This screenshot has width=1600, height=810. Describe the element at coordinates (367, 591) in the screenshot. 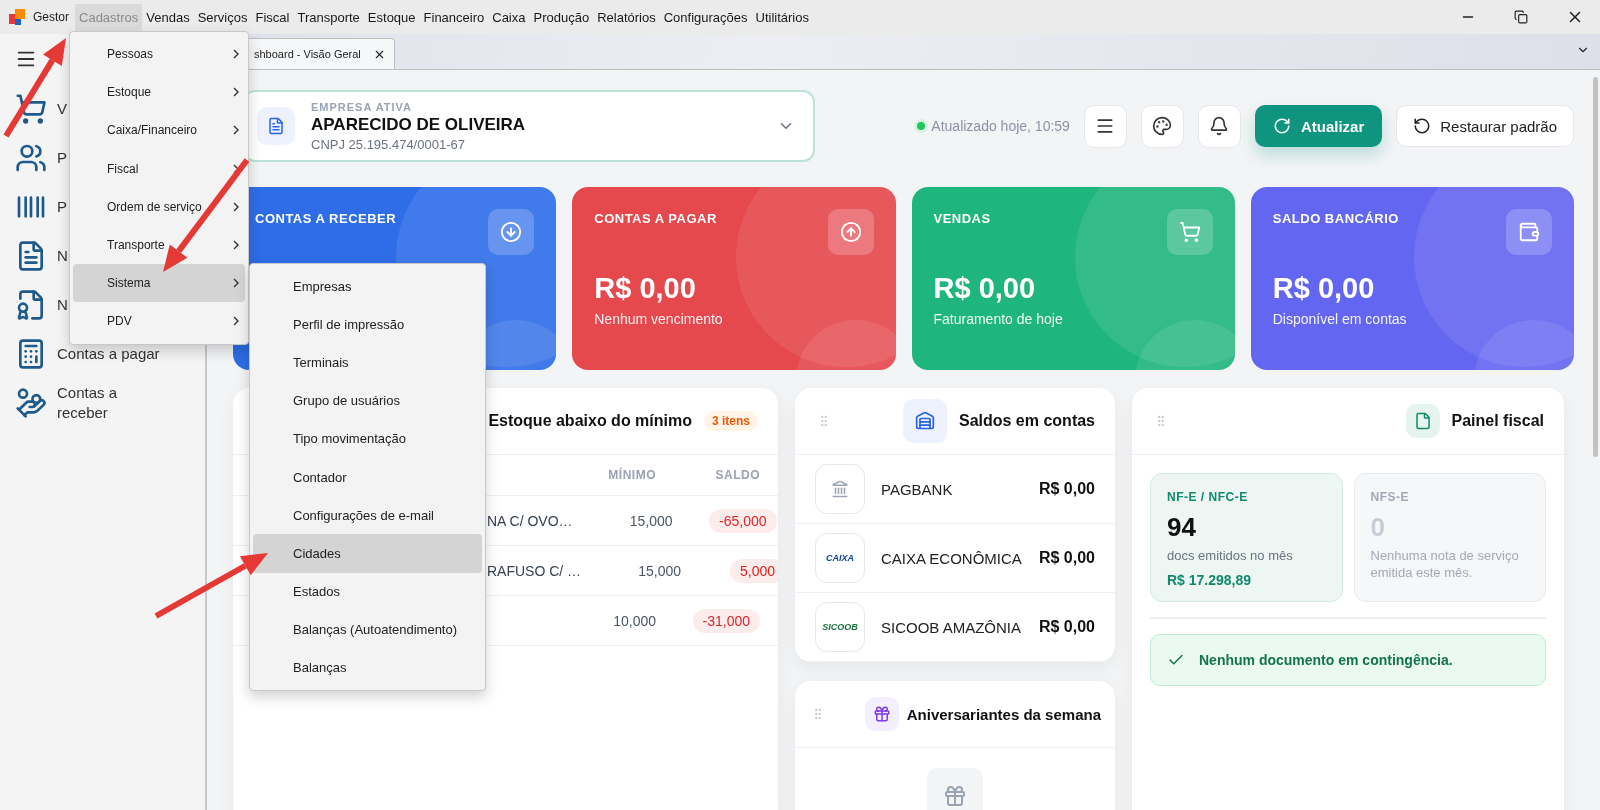

I see `menu-item: Estados` at that location.